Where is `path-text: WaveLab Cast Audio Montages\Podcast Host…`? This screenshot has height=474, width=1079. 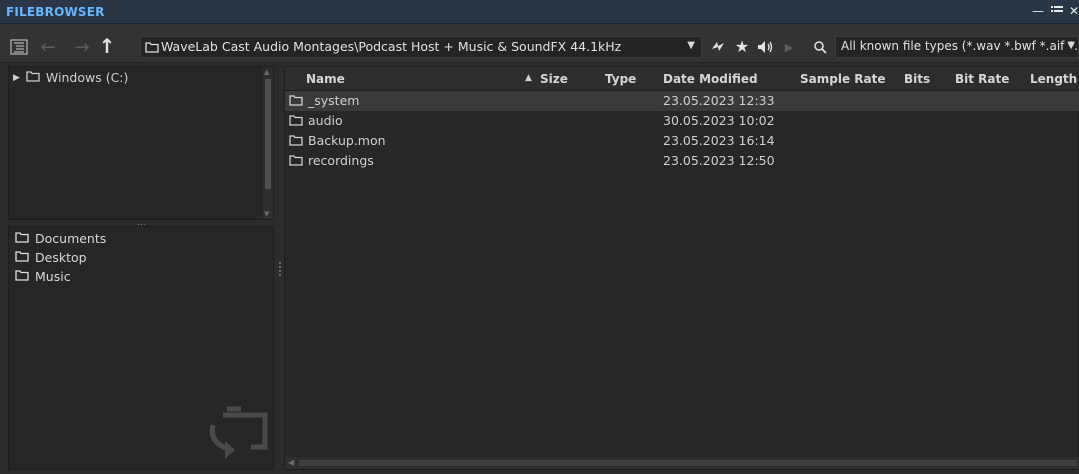 path-text: WaveLab Cast Audio Montages\Podcast Host… is located at coordinates (391, 46).